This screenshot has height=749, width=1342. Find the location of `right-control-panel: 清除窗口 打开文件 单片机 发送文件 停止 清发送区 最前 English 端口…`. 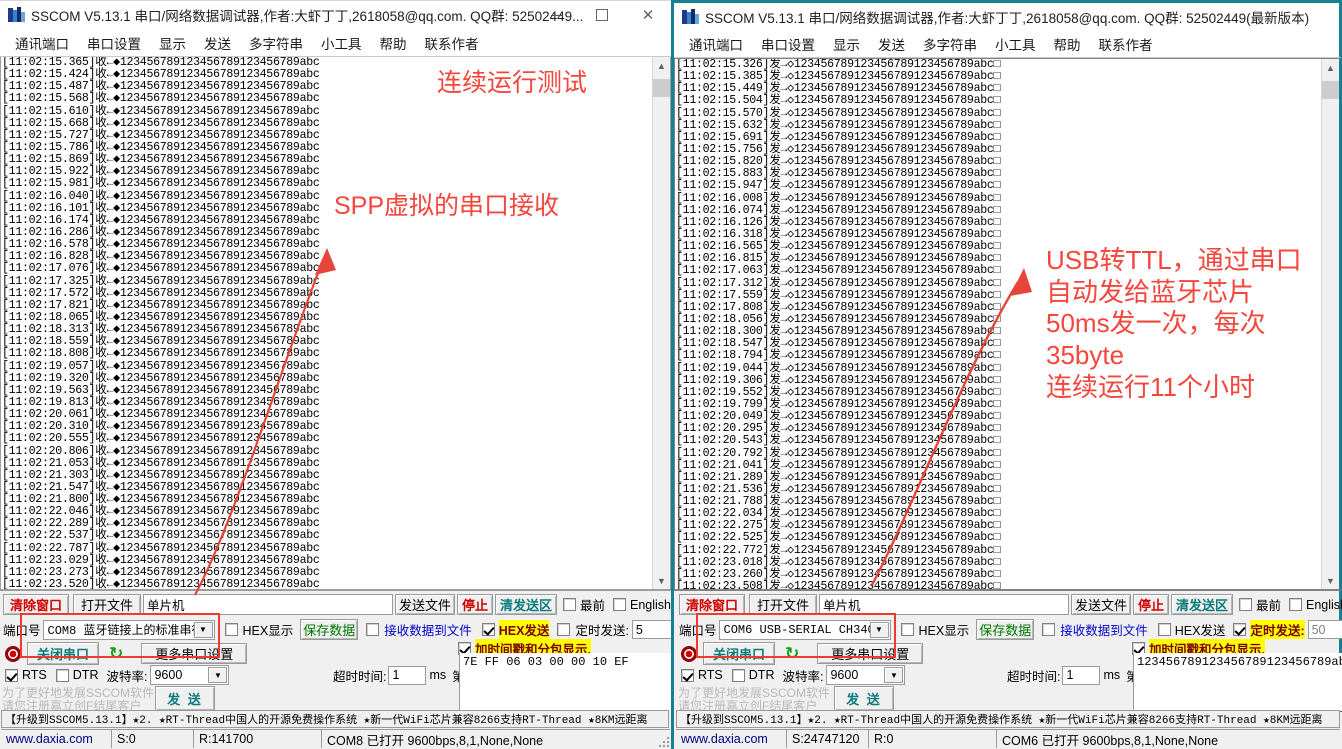

right-control-panel: 清除窗口 打开文件 单片机 发送文件 停止 清发送区 最前 English 端口… is located at coordinates (1008, 651).